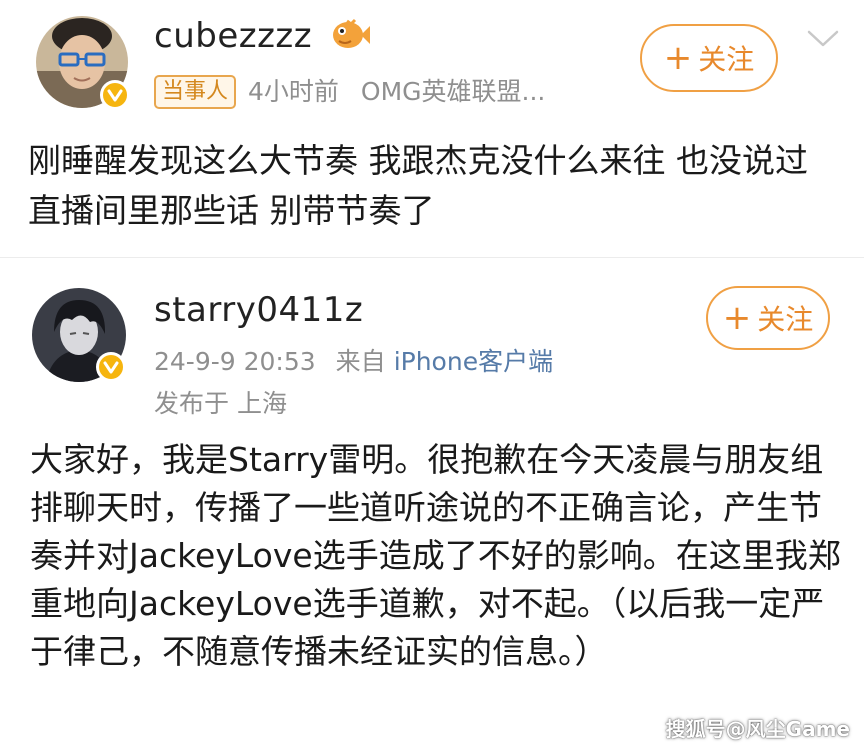 The width and height of the screenshot is (864, 752). I want to click on username-text: cubezzzz, so click(233, 36).